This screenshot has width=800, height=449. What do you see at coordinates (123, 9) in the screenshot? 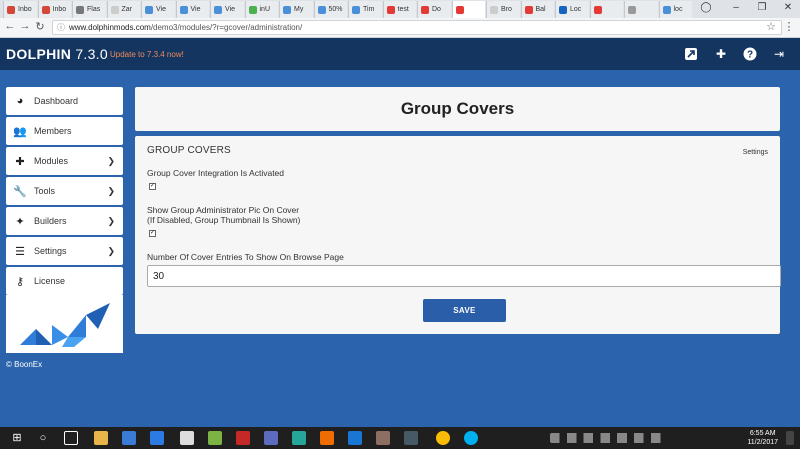
I see `browser-tab: Zar` at bounding box center [123, 9].